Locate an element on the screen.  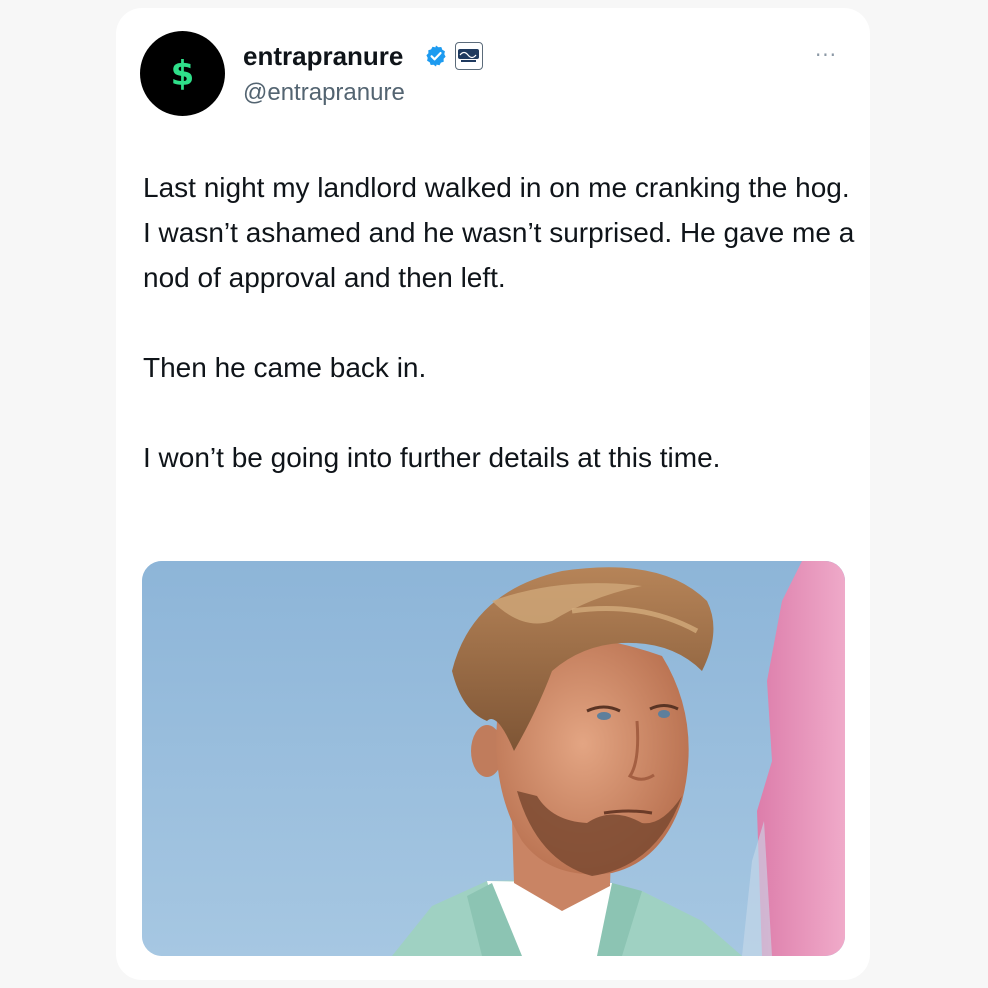
dollar-sign-icon: $ is located at coordinates (182, 73).